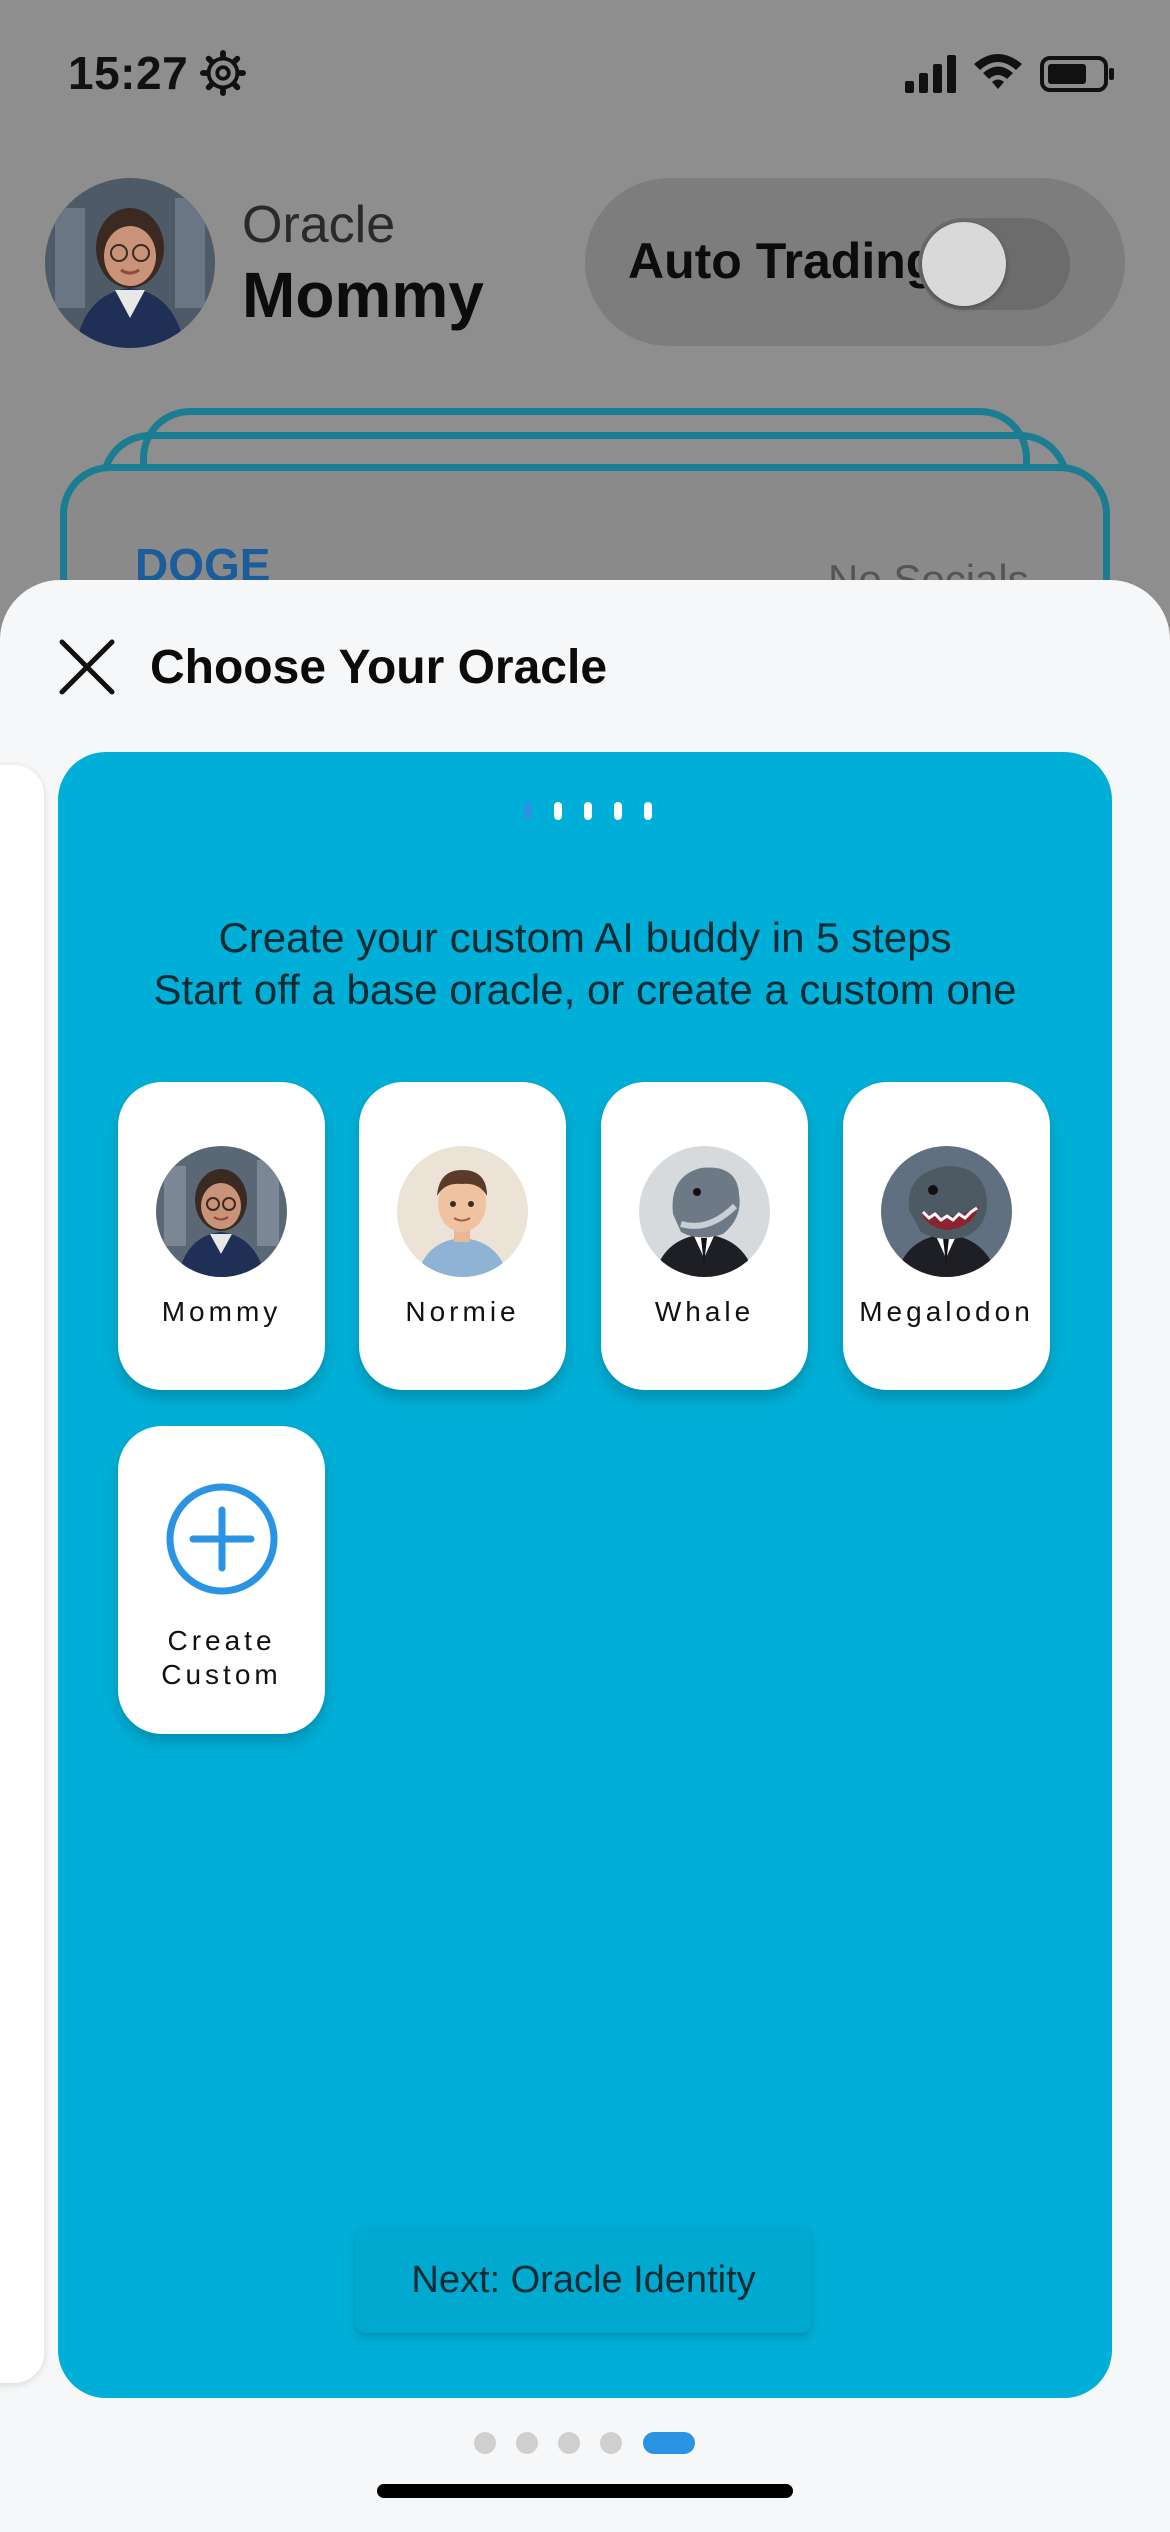 The width and height of the screenshot is (1170, 2532). I want to click on settings-gear-icon, so click(223, 73).